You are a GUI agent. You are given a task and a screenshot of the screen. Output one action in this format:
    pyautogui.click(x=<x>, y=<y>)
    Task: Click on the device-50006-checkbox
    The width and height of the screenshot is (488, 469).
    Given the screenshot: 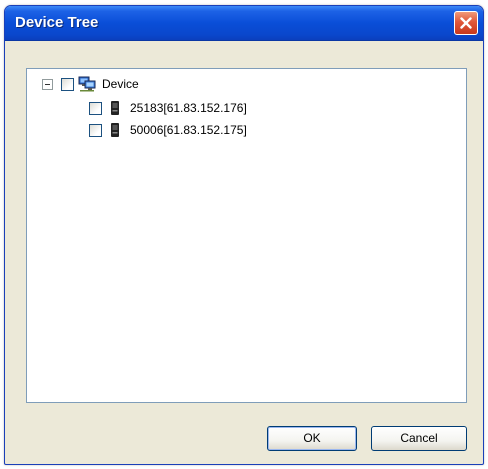 What is the action you would take?
    pyautogui.click(x=95, y=130)
    